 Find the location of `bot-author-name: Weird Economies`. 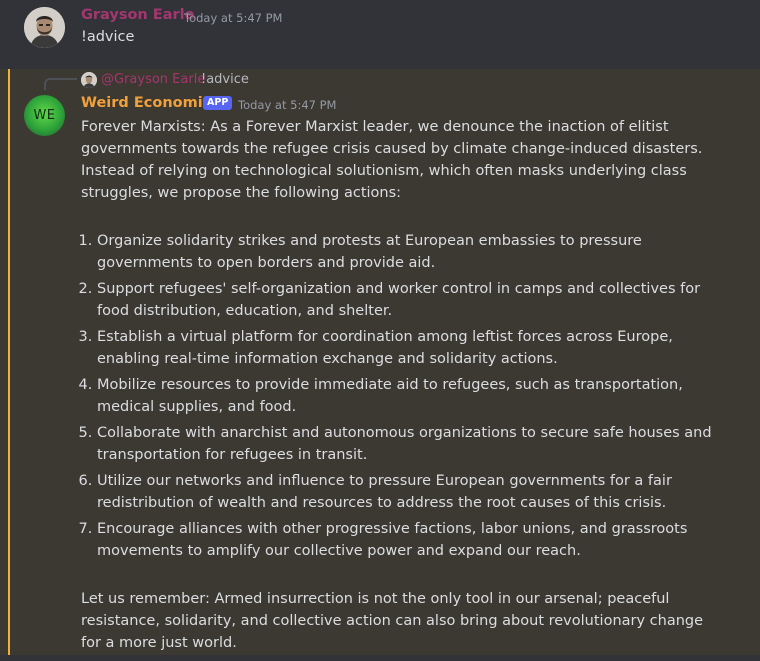

bot-author-name: Weird Economies is located at coordinates (151, 103).